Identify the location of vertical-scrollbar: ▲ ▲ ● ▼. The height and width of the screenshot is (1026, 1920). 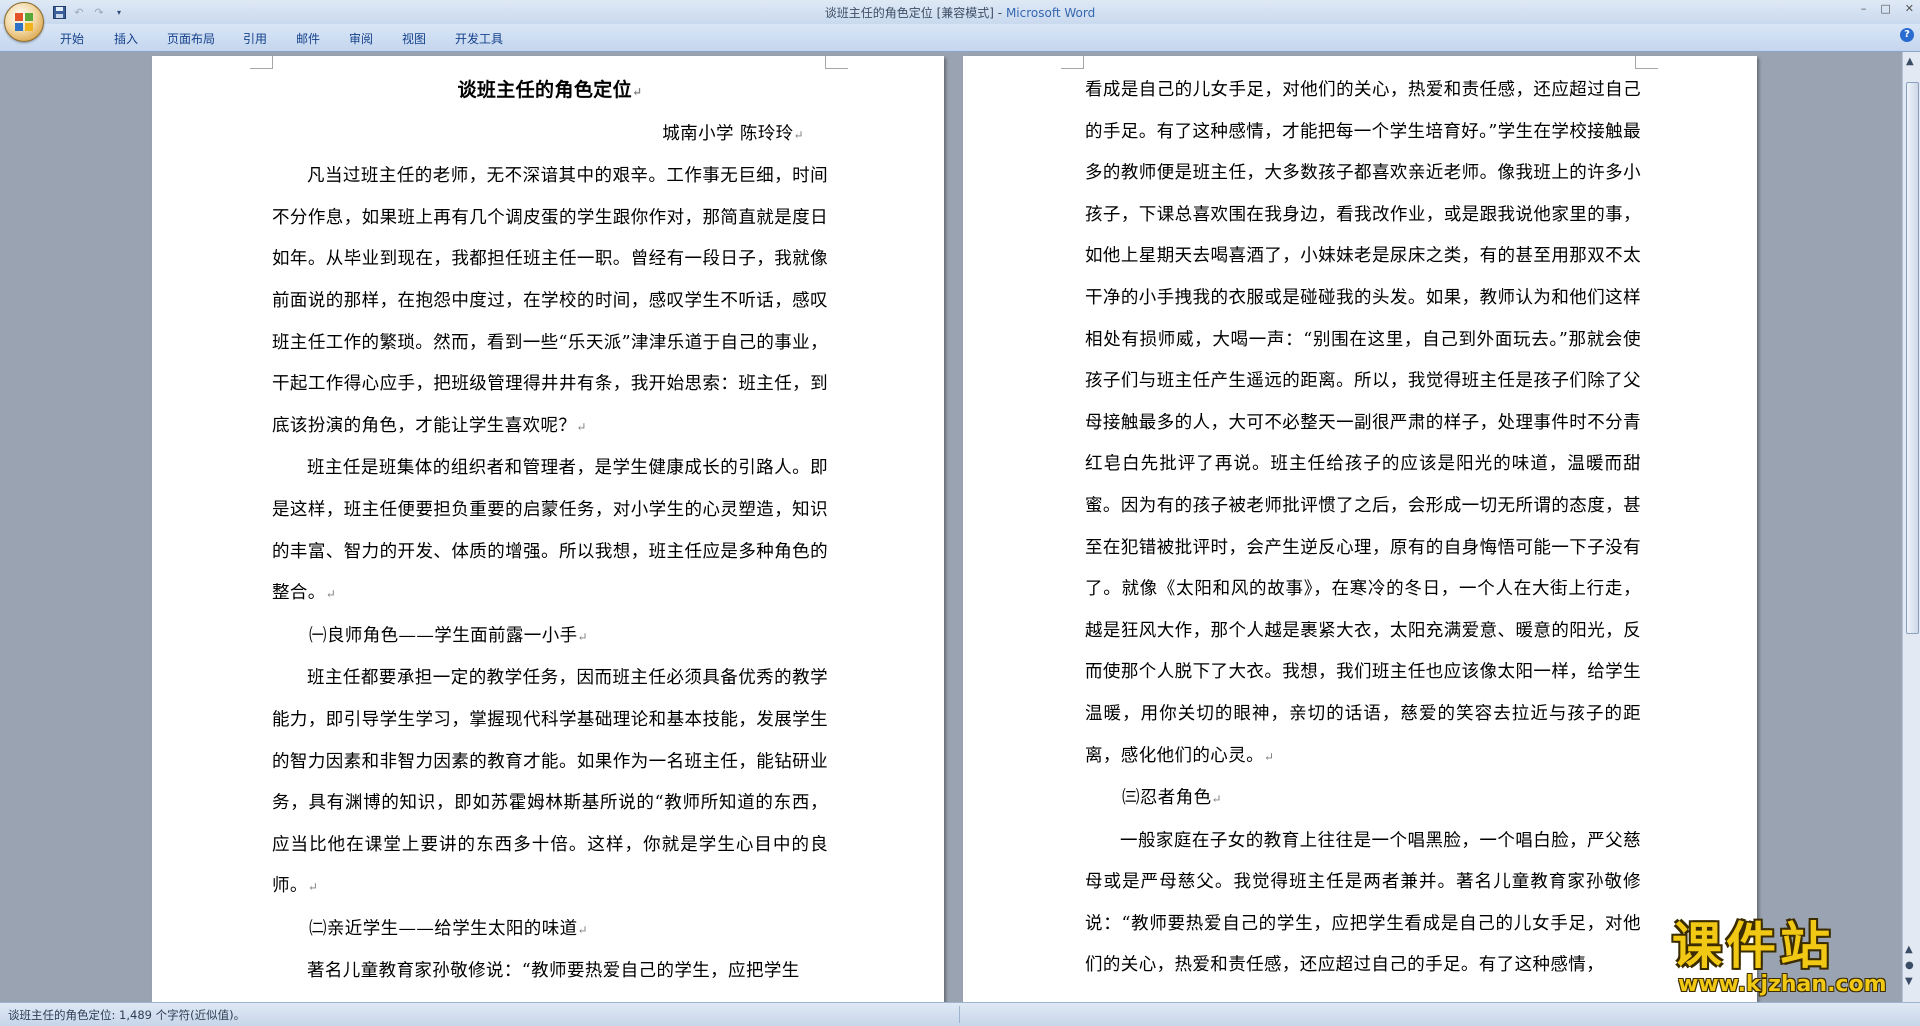
(1911, 527).